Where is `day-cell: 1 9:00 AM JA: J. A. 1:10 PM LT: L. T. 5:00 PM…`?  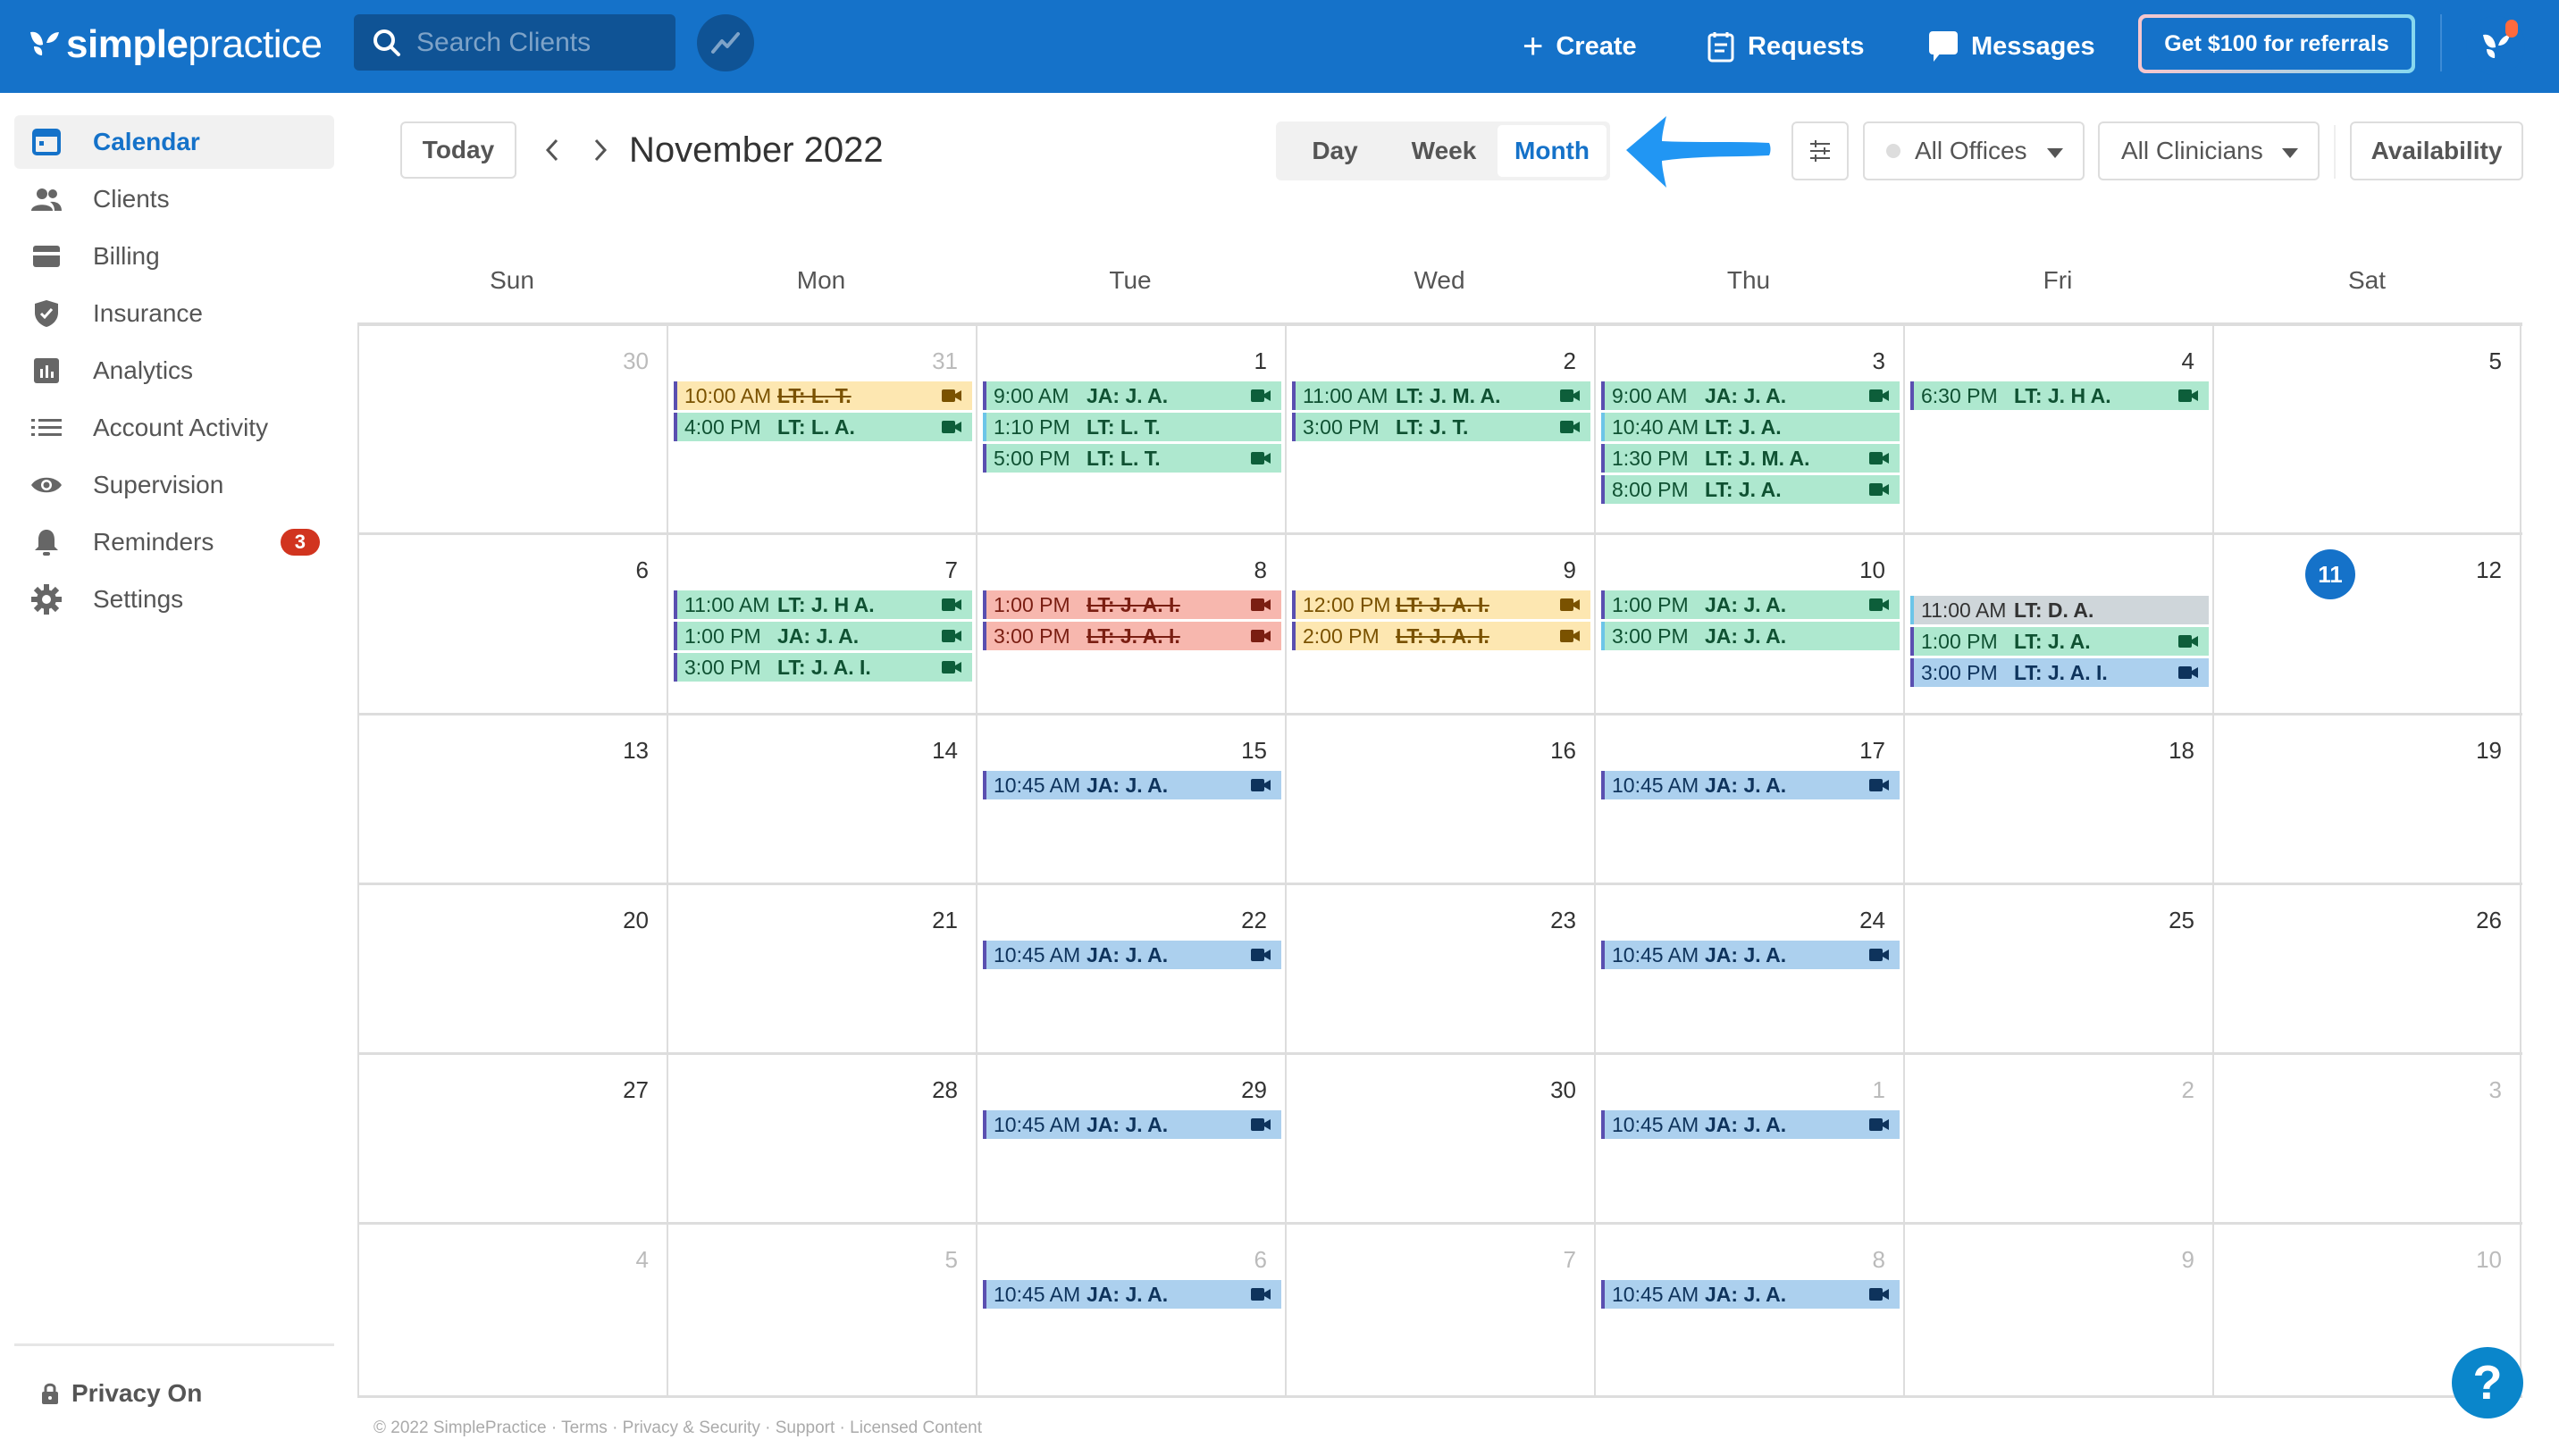 day-cell: 1 9:00 AM JA: J. A. 1:10 PM LT: L. T. 5:00 PM… is located at coordinates (1131, 429).